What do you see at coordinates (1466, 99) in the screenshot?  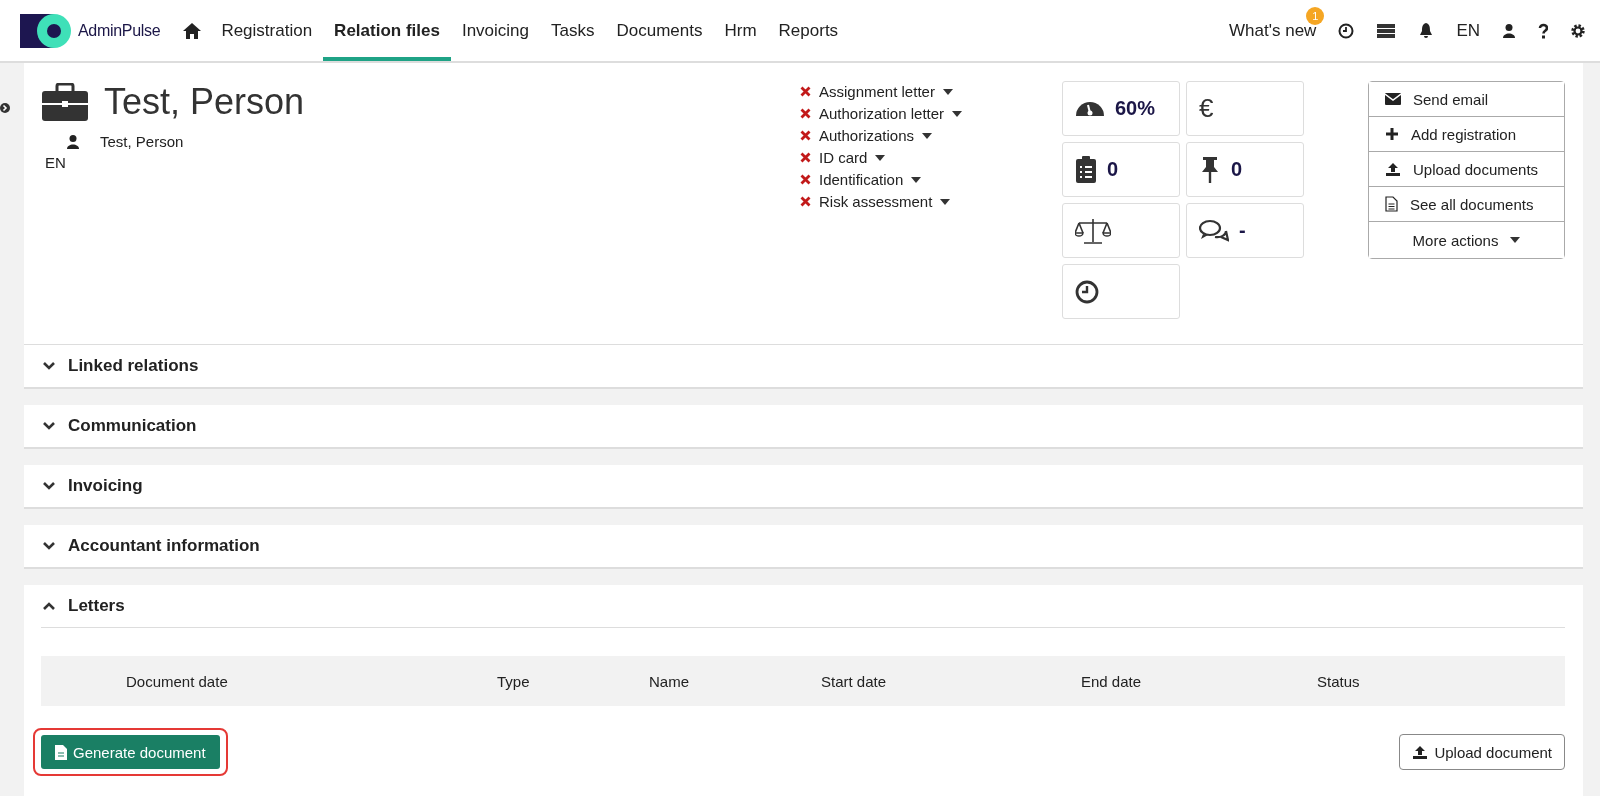 I see `action-button: Send email` at bounding box center [1466, 99].